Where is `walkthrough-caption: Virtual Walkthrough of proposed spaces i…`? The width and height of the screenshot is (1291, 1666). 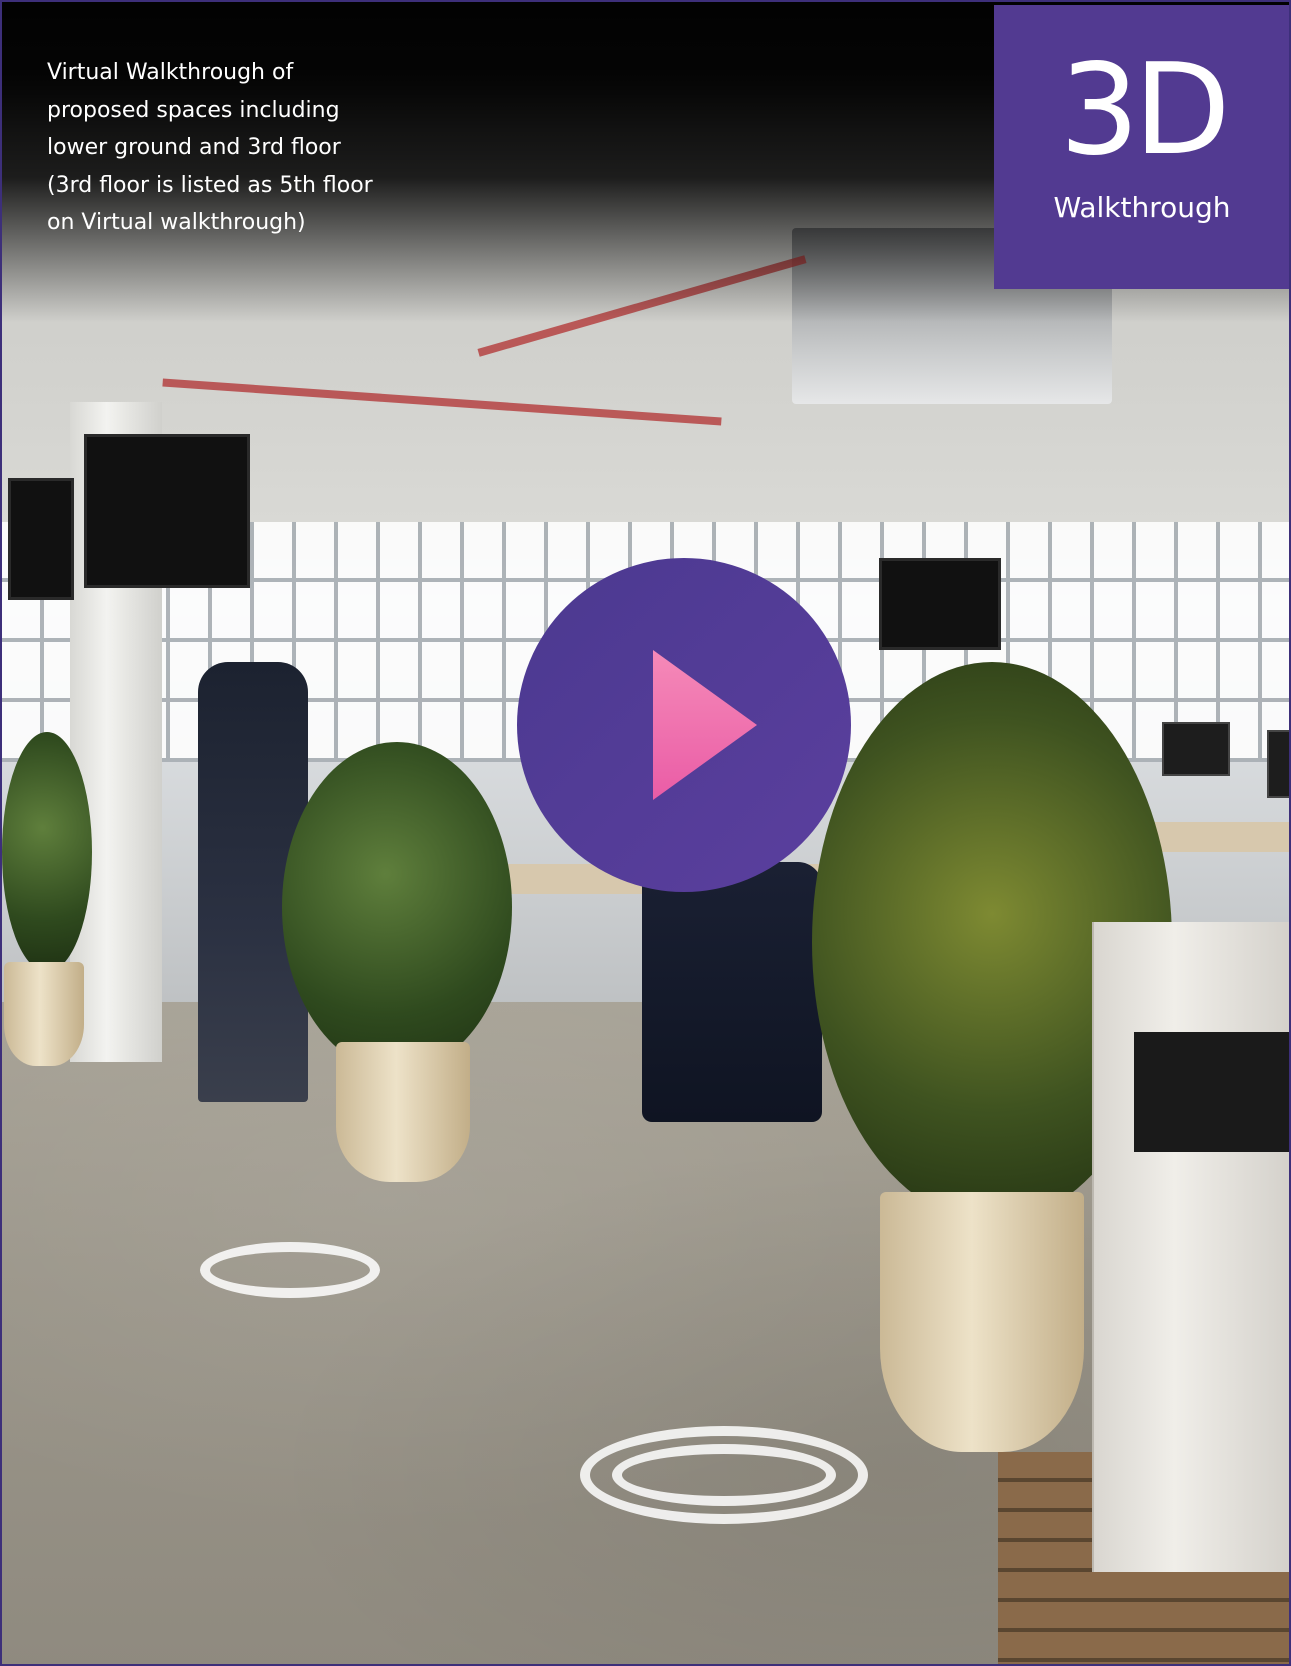
walkthrough-caption: Virtual Walkthrough of proposed spaces i… is located at coordinates (210, 147).